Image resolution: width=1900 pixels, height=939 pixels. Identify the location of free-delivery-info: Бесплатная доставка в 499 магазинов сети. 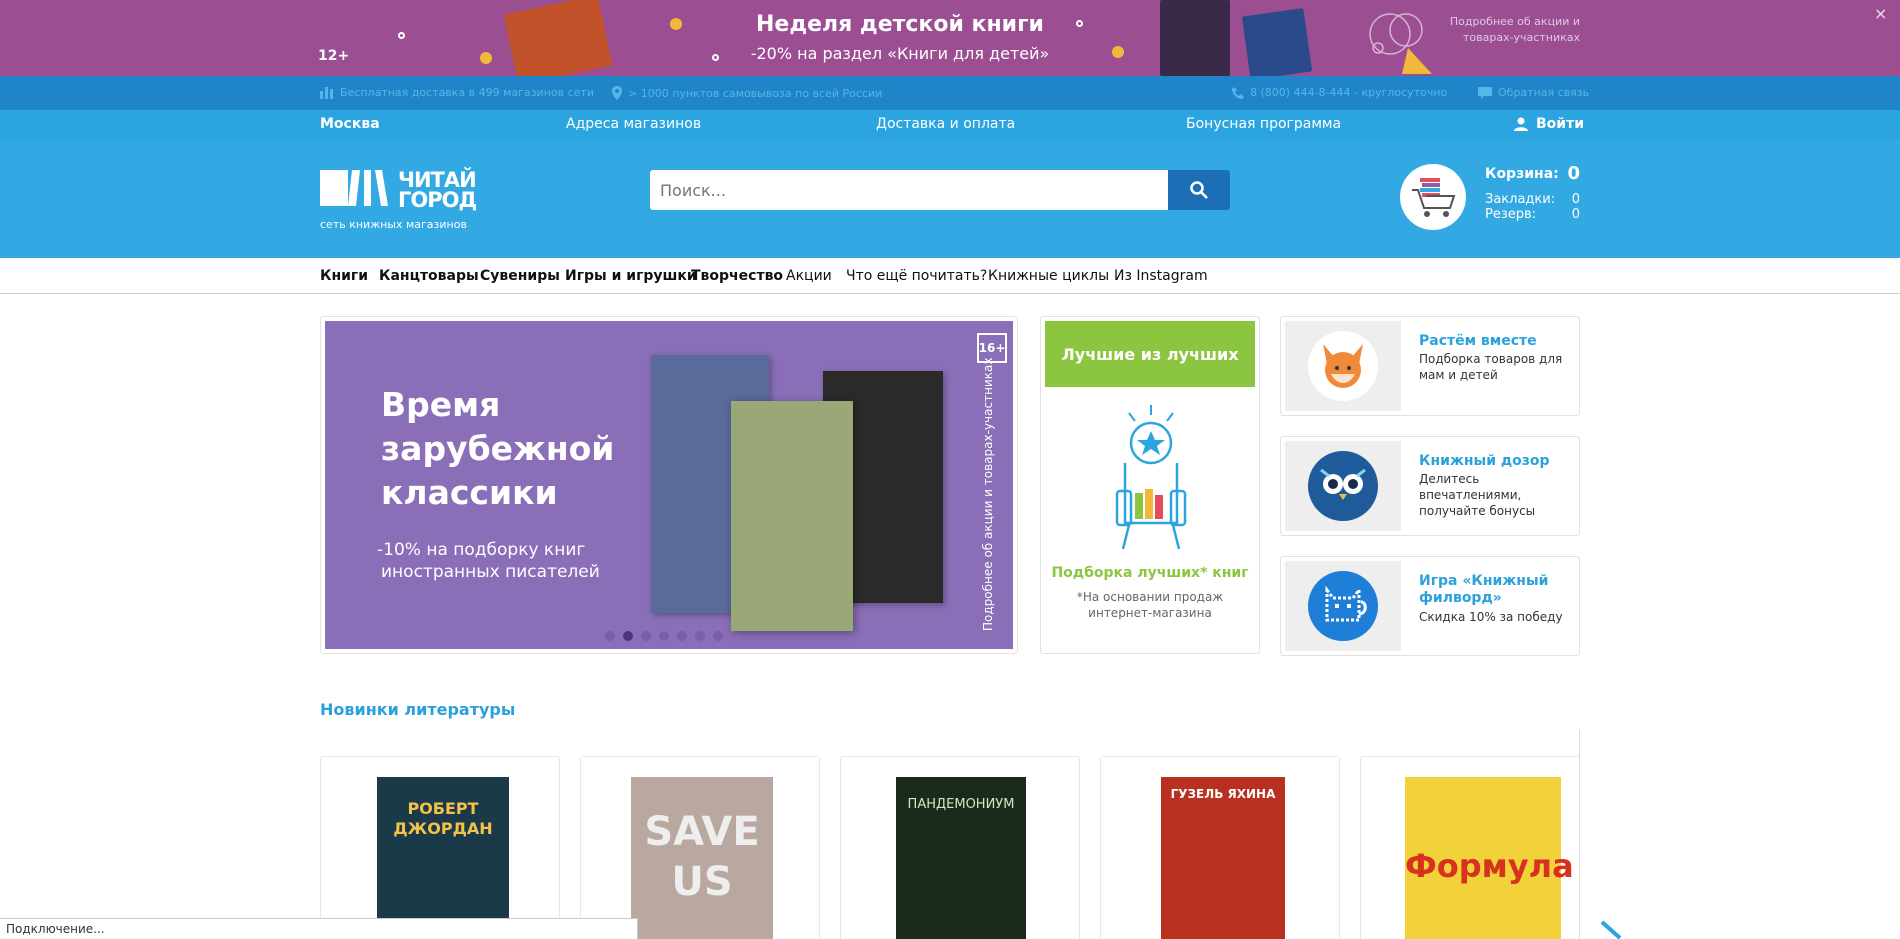
(457, 92).